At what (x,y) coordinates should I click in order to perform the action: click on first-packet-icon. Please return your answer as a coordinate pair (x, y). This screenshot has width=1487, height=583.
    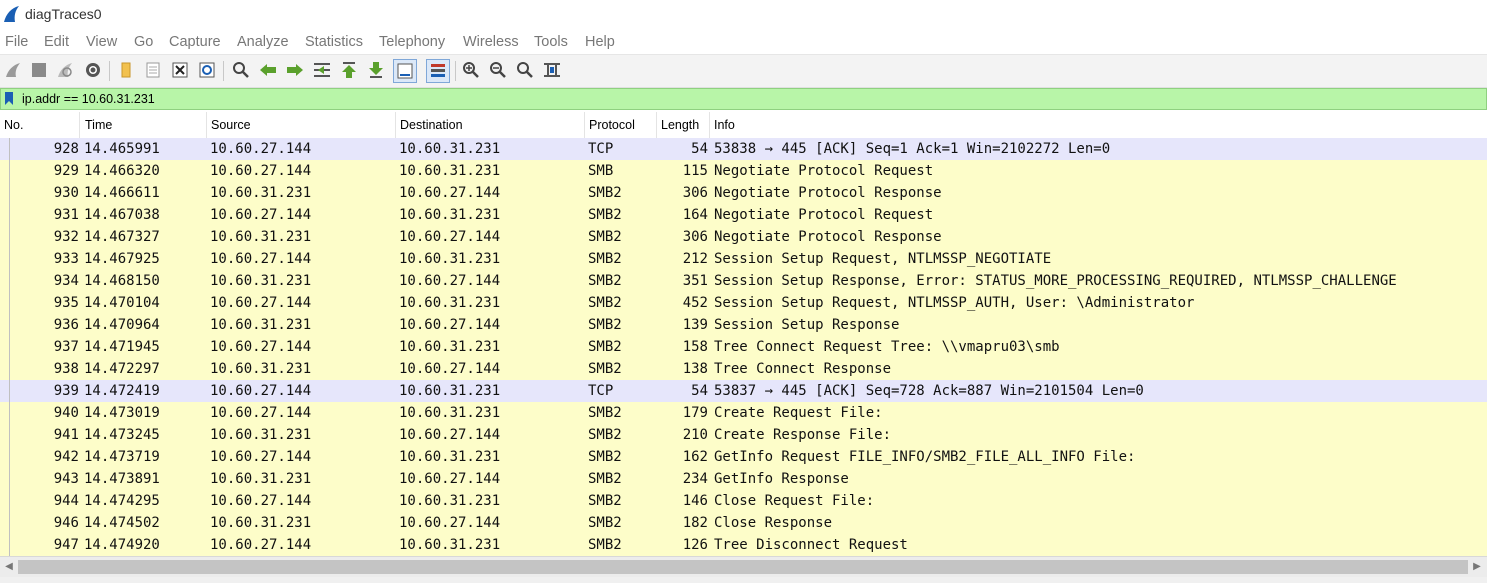
    Looking at the image, I should click on (349, 70).